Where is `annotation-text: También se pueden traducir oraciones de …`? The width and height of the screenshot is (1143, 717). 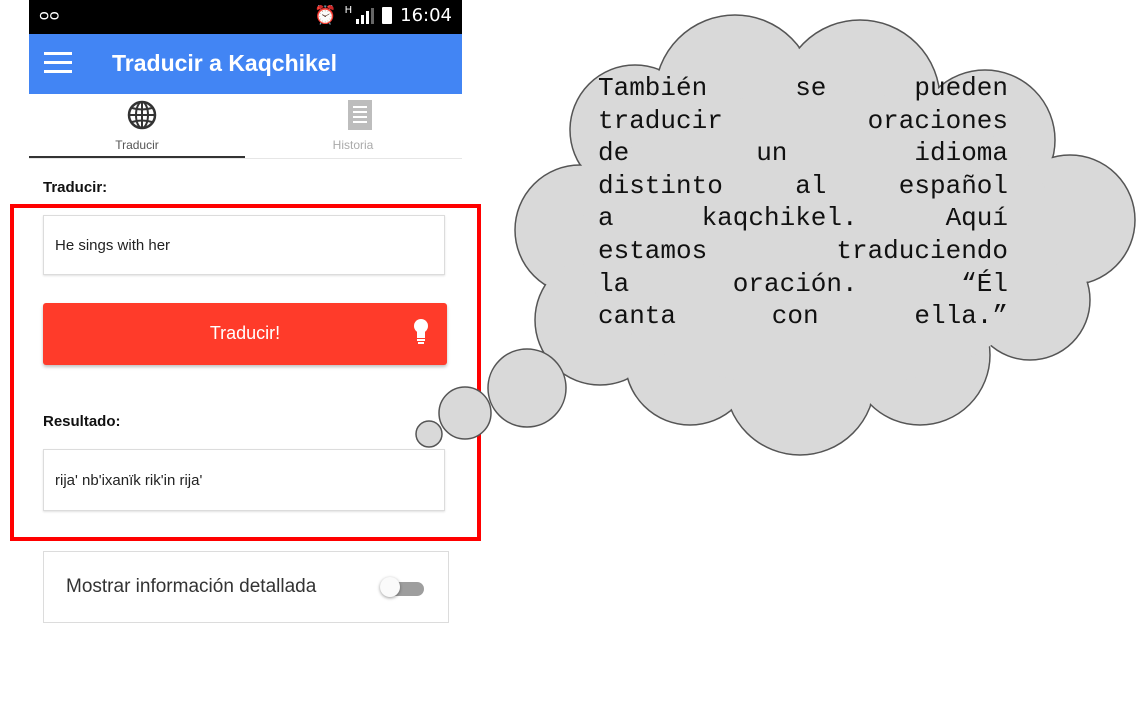
annotation-text: También se pueden traducir oraciones de … is located at coordinates (803, 202).